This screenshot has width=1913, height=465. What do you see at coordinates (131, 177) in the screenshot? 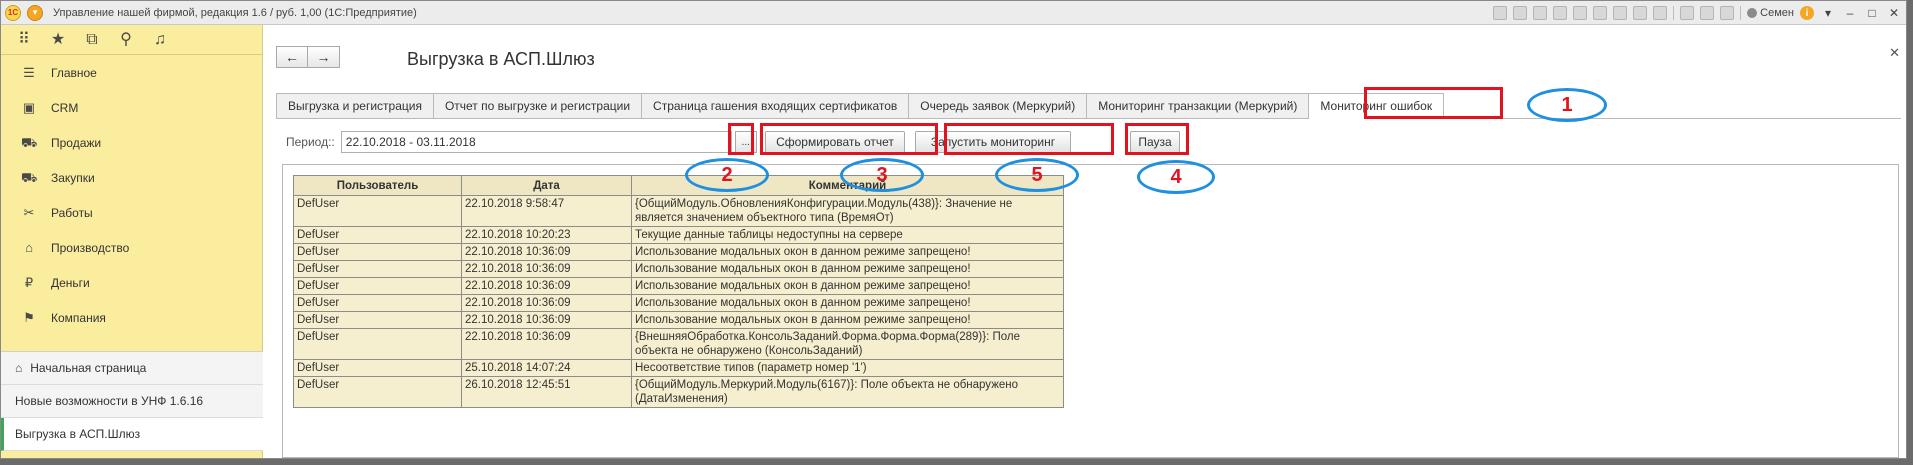
I see `sidebar-section-purchases: ⛟ Закупки` at bounding box center [131, 177].